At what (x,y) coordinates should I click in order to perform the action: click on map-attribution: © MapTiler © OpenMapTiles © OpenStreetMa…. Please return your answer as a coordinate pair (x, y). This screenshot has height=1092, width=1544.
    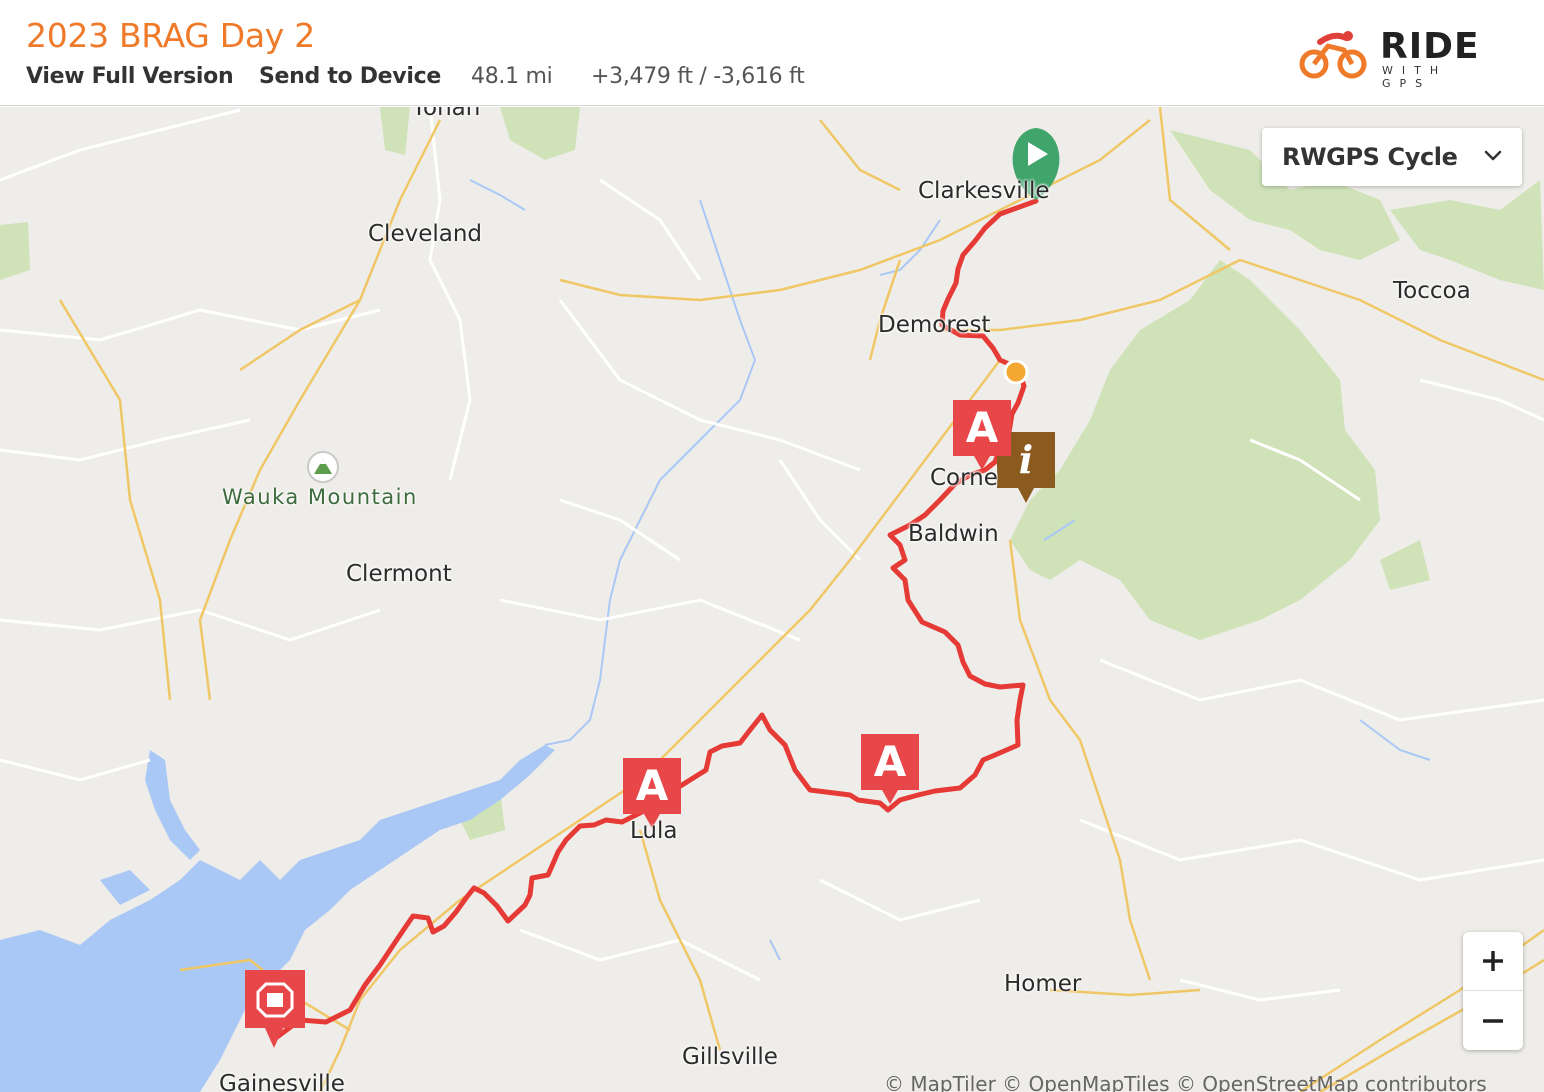
    Looking at the image, I should click on (1185, 1082).